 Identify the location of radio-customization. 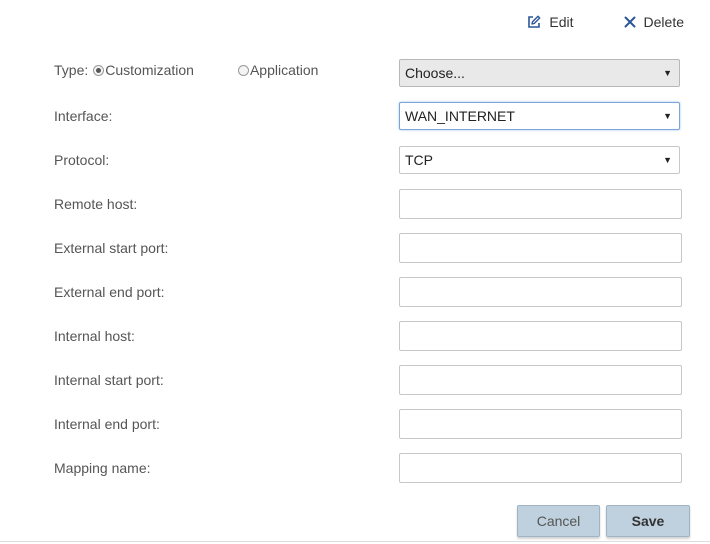
(99, 70).